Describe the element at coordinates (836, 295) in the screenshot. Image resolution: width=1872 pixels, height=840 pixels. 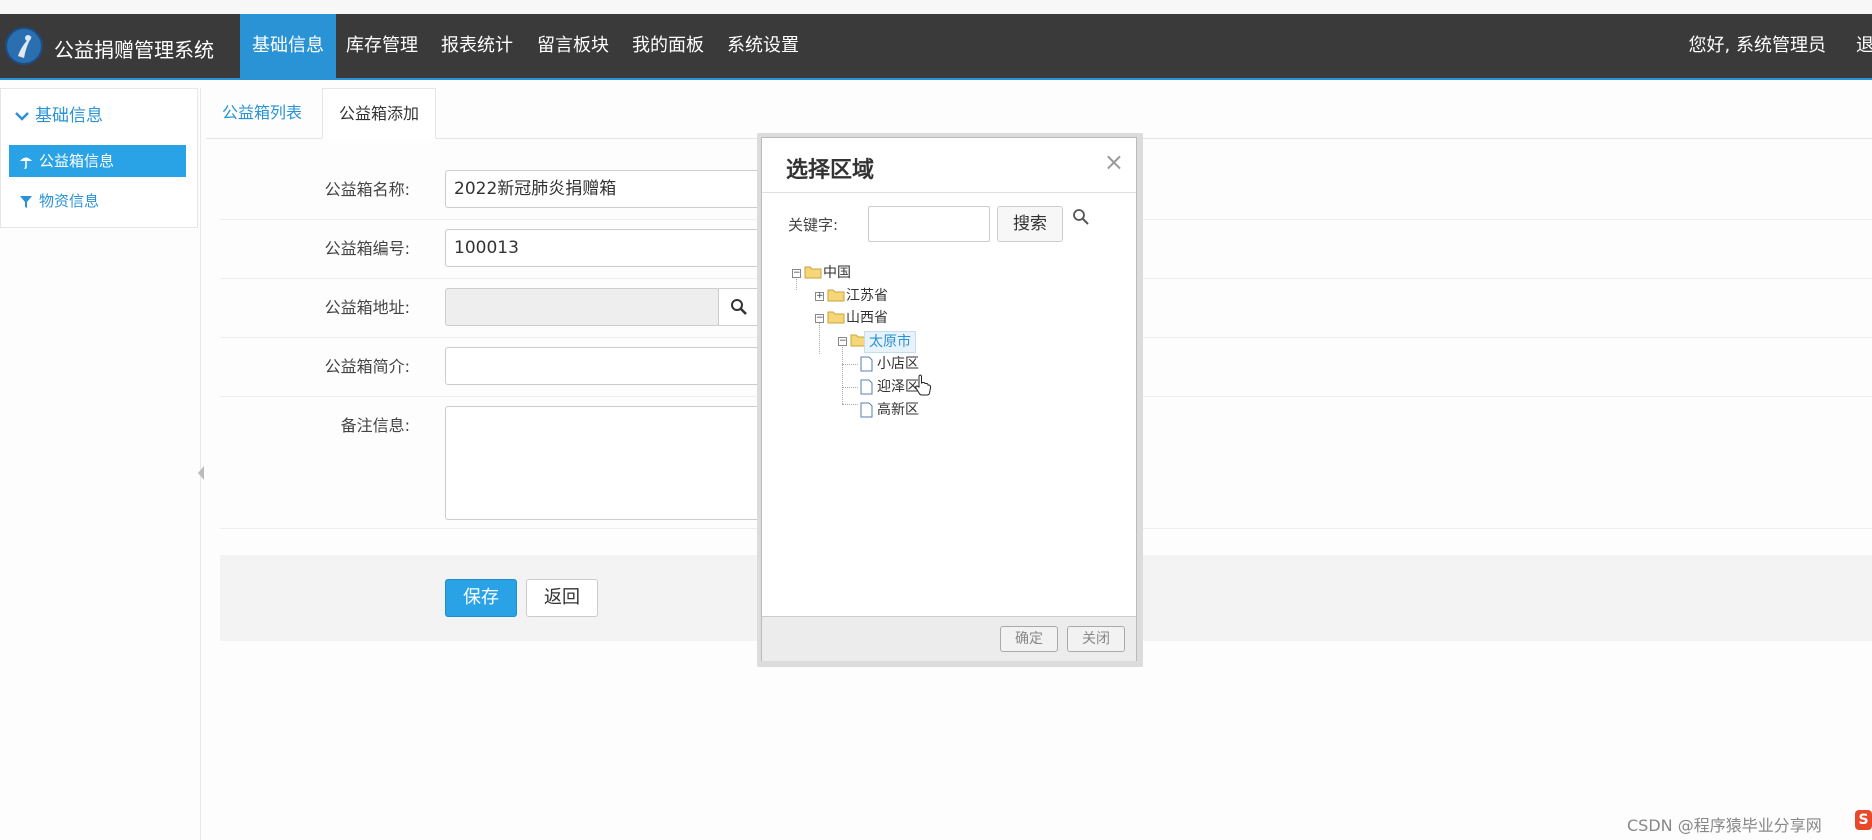
I see `folder-icon` at that location.